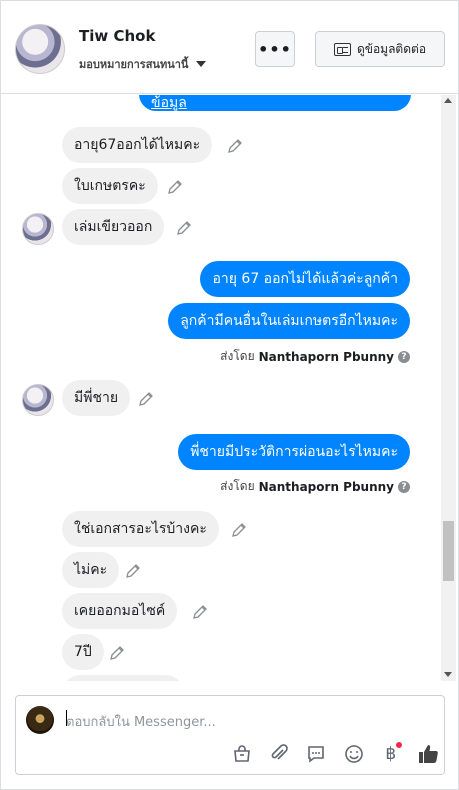 This screenshot has width=459, height=790. What do you see at coordinates (448, 100) in the screenshot?
I see `scroll-up-arrow-icon` at bounding box center [448, 100].